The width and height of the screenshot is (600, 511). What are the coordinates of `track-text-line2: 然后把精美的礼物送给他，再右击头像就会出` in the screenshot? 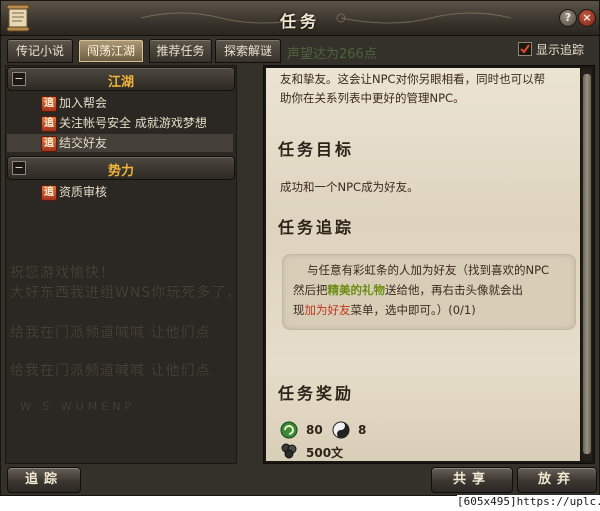 It's located at (408, 290).